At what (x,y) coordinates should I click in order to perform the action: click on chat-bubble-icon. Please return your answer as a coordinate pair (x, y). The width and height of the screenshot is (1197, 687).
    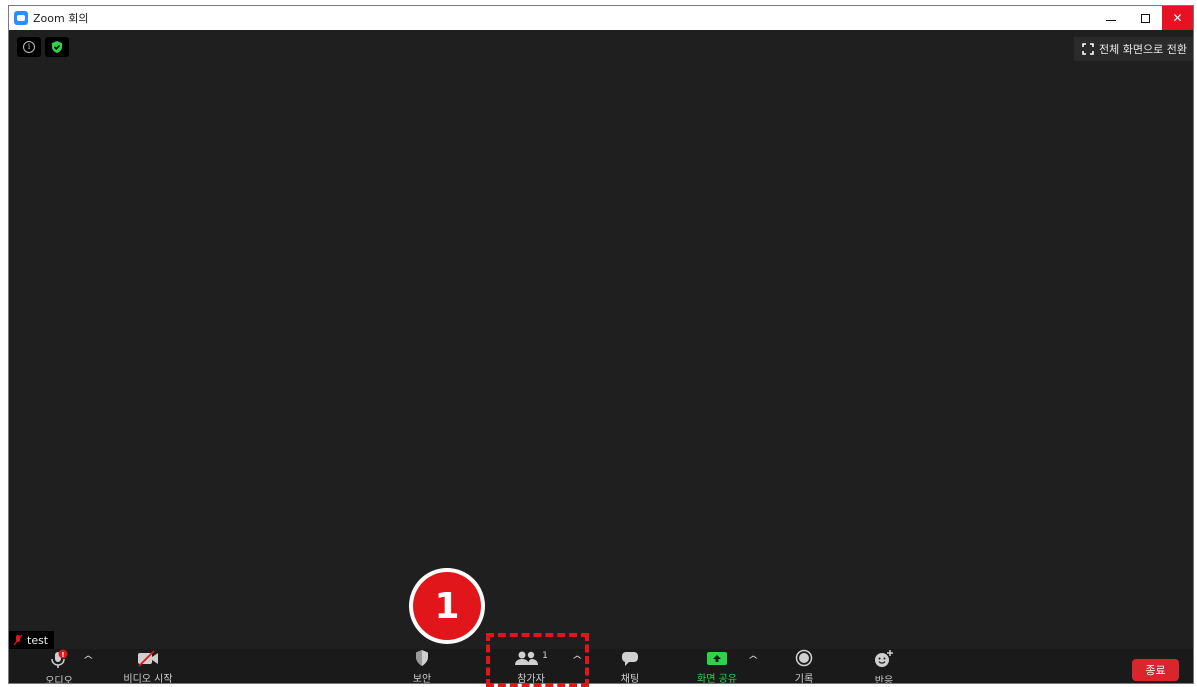
    Looking at the image, I should click on (630, 659).